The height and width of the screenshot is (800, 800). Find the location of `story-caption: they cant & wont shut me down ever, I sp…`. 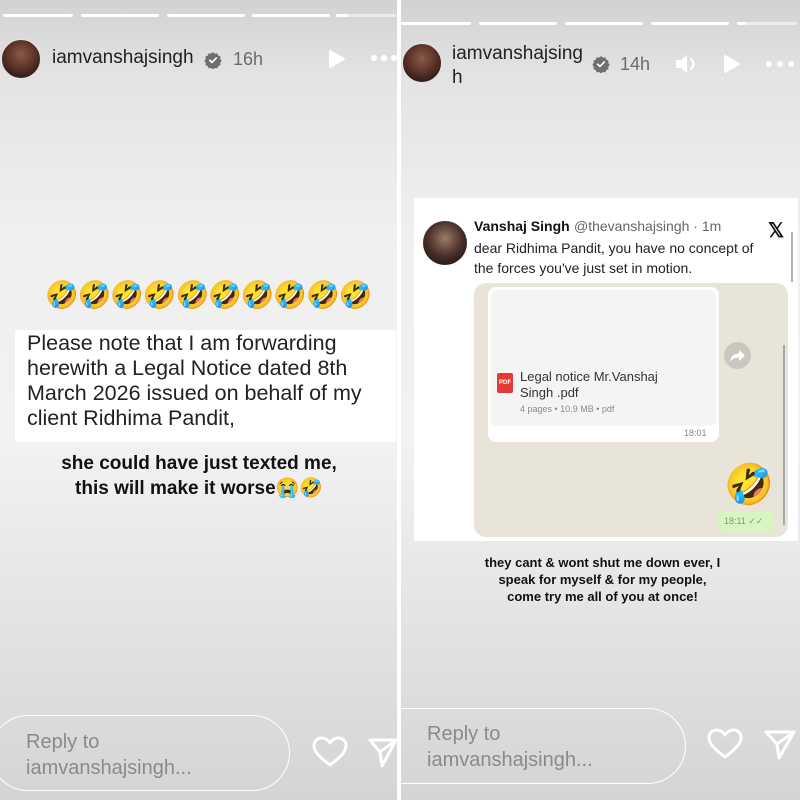

story-caption: they cant & wont shut me down ever, I sp… is located at coordinates (602, 579).